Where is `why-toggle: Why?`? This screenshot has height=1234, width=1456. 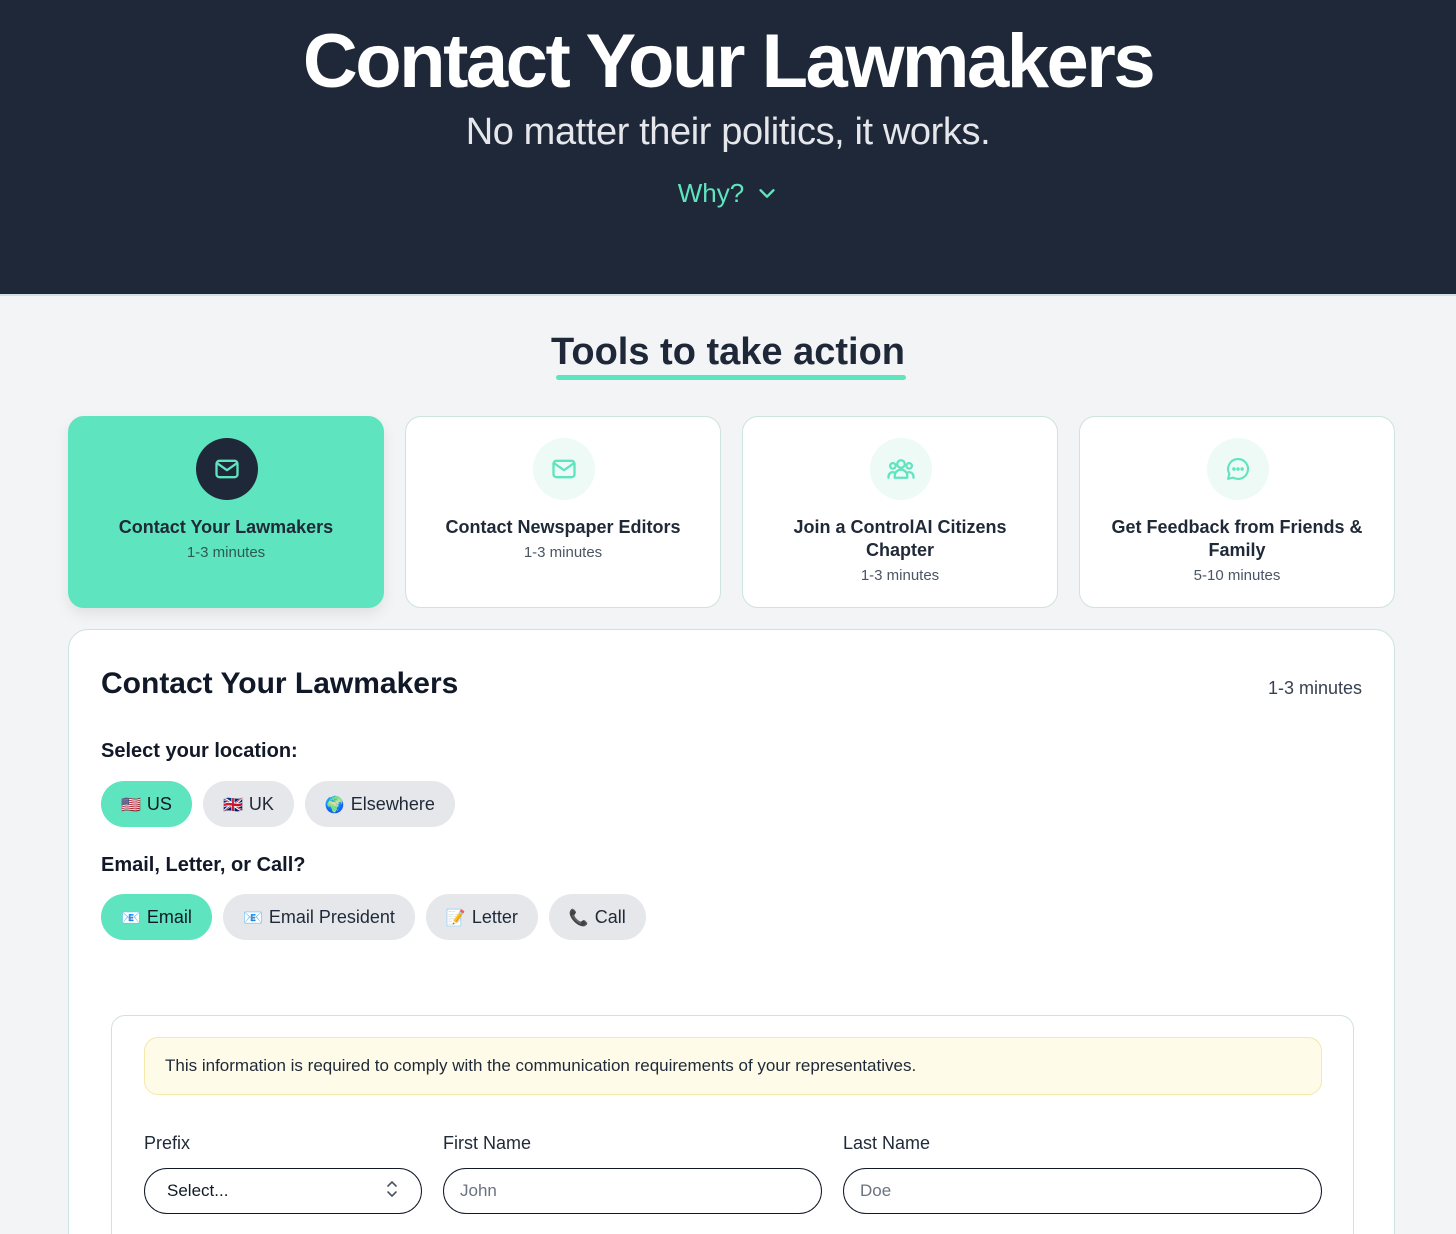
why-toggle: Why? is located at coordinates (728, 193).